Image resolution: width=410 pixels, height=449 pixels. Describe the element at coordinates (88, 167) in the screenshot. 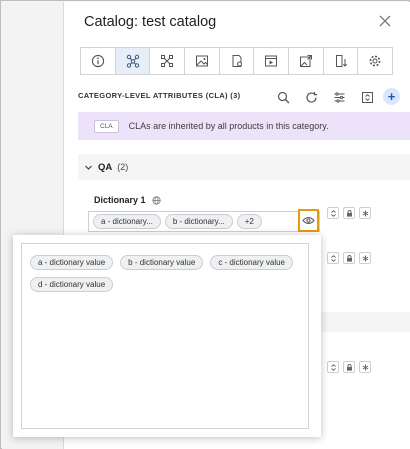

I see `chevron-down-icon` at that location.